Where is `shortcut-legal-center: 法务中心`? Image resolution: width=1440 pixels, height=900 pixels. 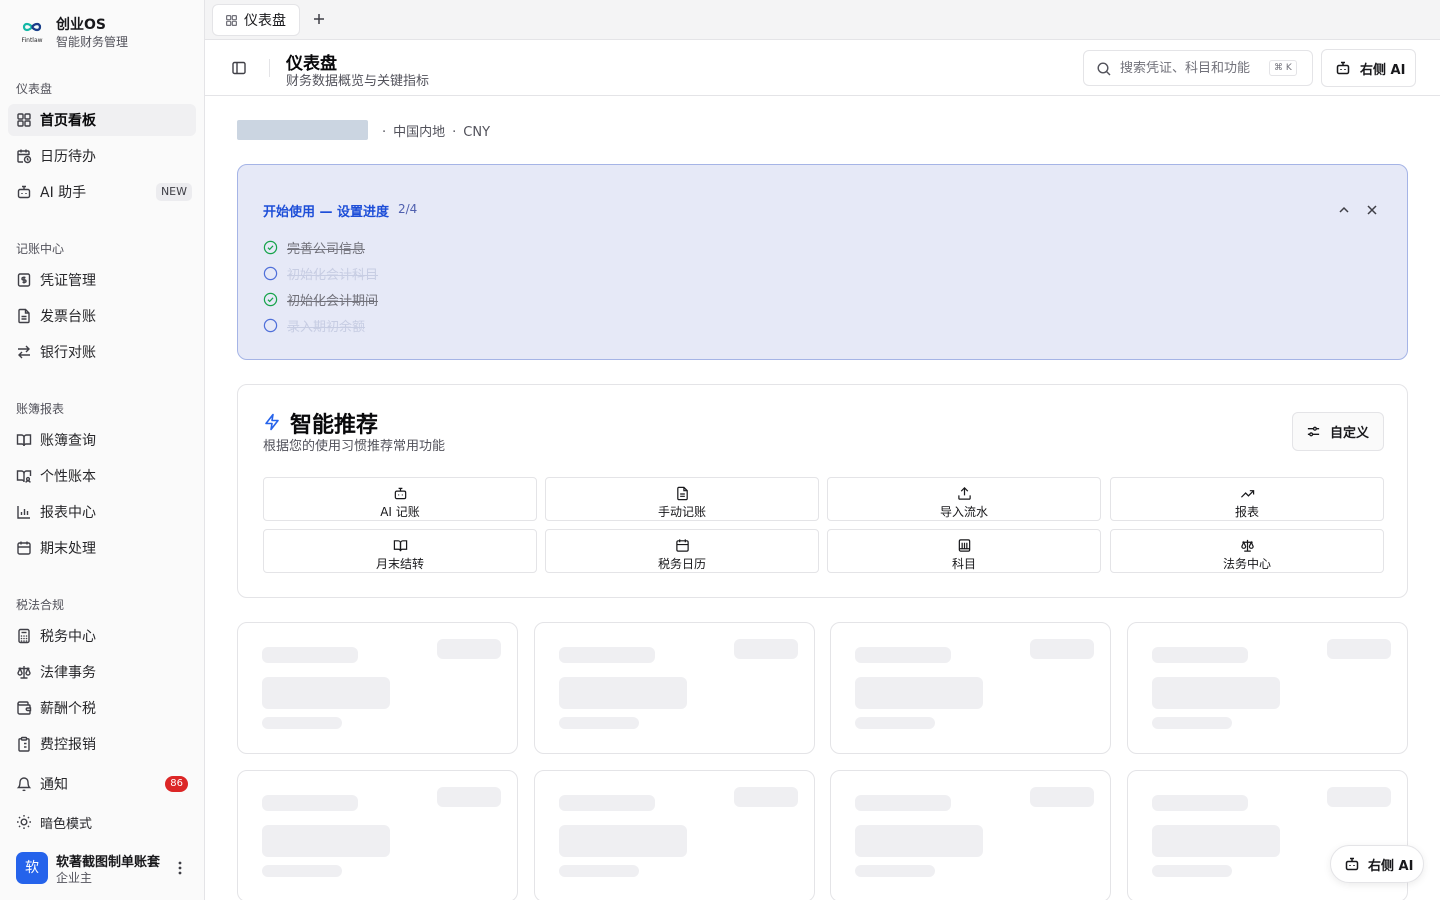 shortcut-legal-center: 法务中心 is located at coordinates (1247, 551).